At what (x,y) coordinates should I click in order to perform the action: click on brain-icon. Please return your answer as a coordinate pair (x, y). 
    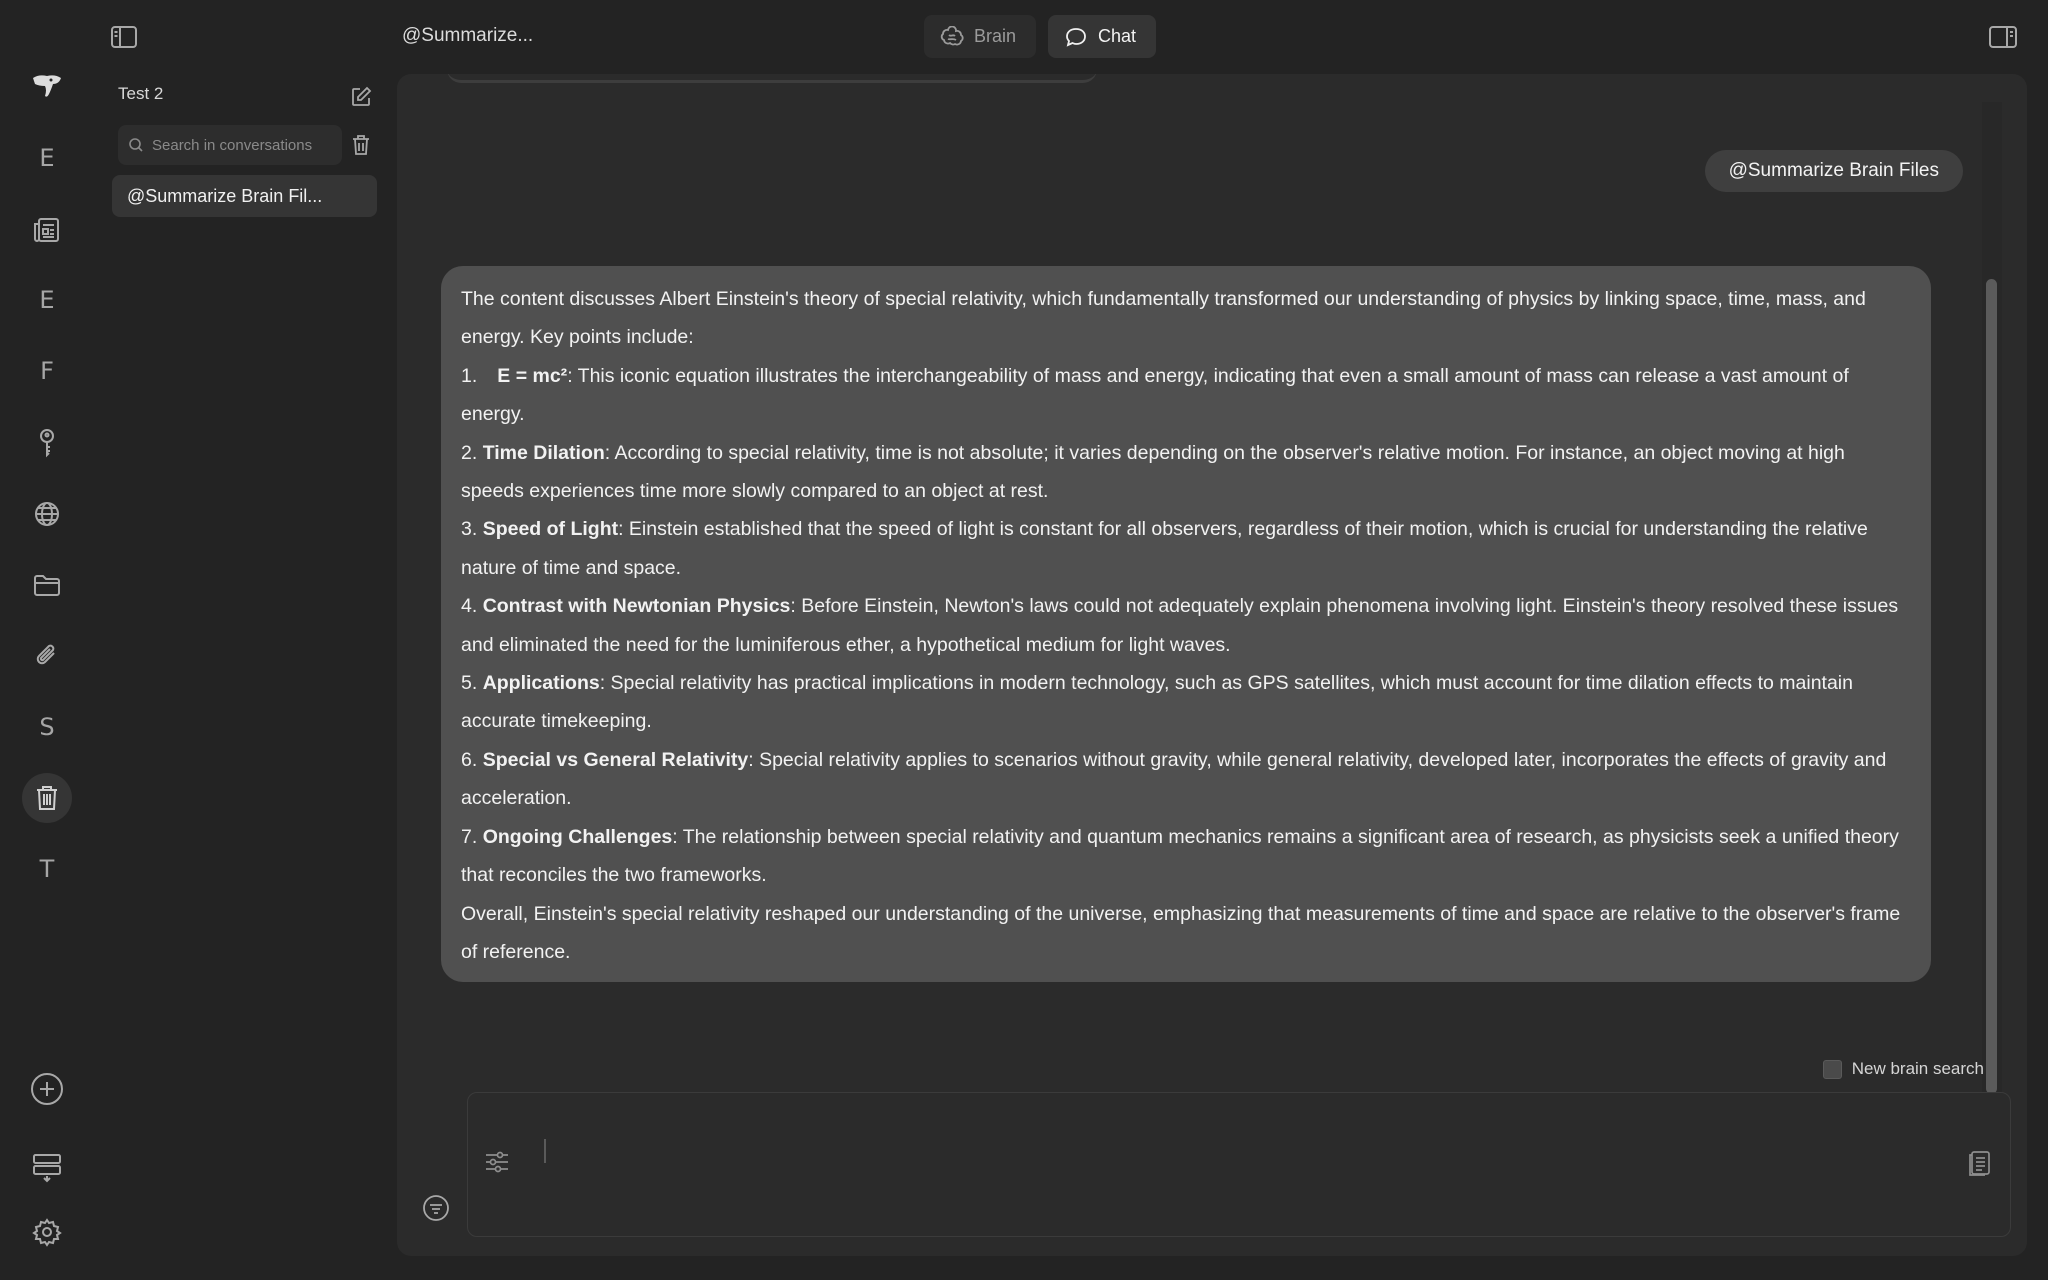
    Looking at the image, I should click on (952, 35).